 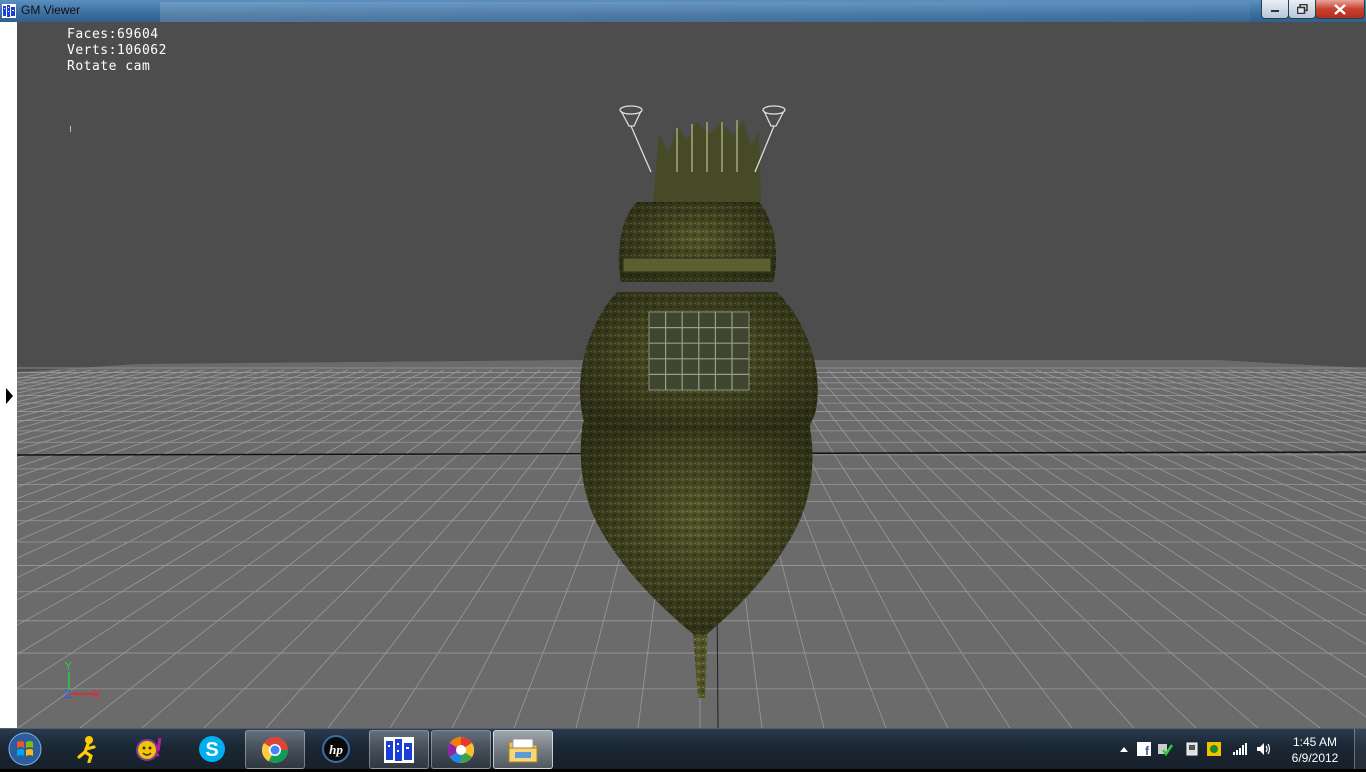 I want to click on taskbar-yahoo-messenger, so click(x=150, y=748).